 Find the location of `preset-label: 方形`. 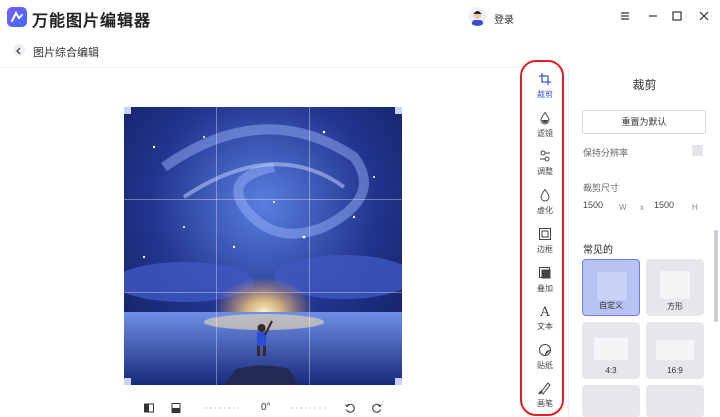

preset-label: 方形 is located at coordinates (675, 306).